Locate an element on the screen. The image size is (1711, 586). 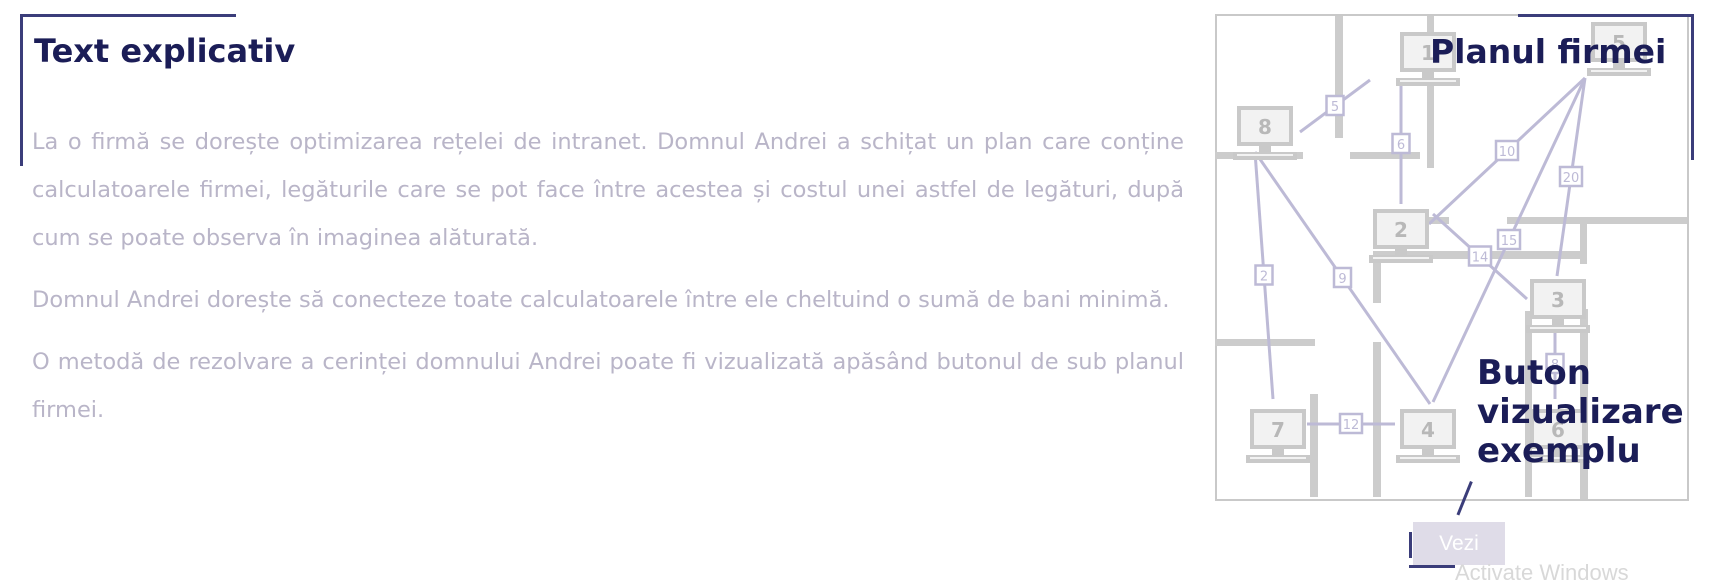
view-example-button: Vezi is located at coordinates (1459, 543).